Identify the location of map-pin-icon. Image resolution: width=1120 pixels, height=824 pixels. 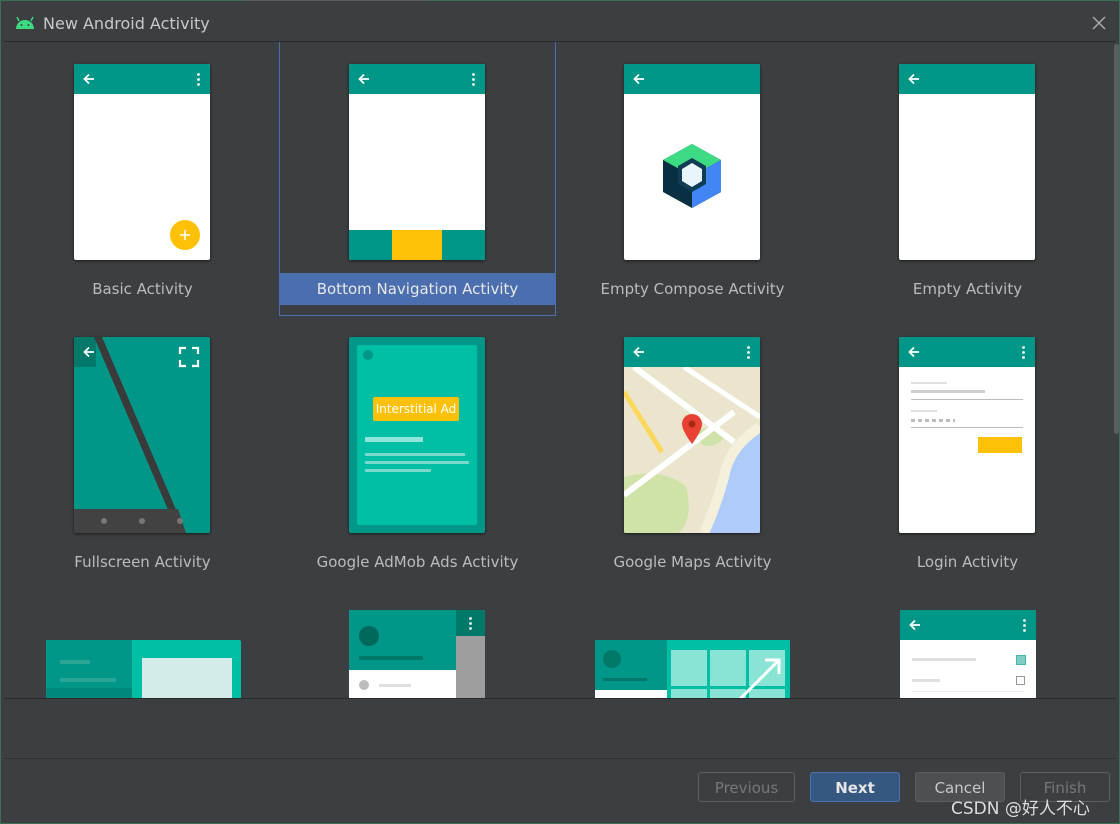
(692, 429).